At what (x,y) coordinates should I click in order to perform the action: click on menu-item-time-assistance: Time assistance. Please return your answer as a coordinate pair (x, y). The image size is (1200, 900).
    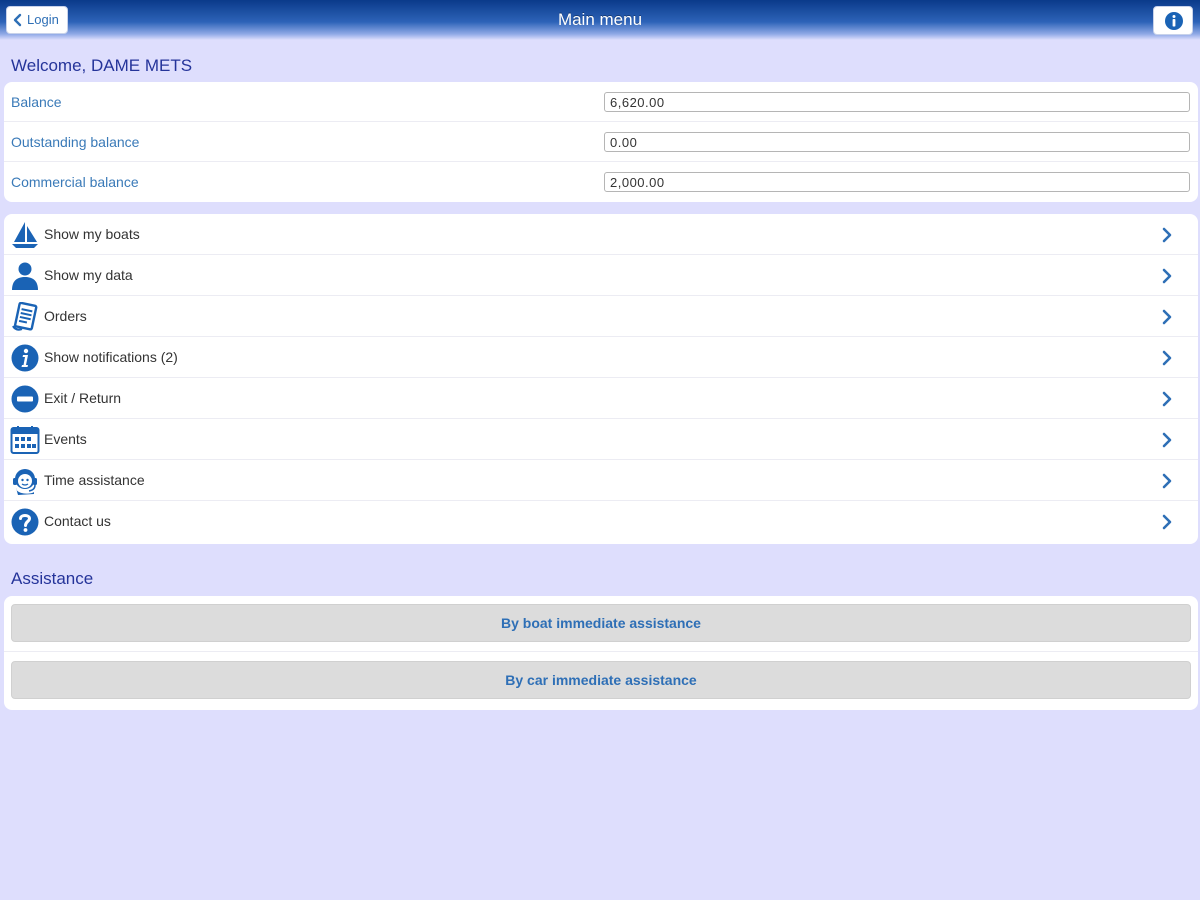
    Looking at the image, I should click on (601, 480).